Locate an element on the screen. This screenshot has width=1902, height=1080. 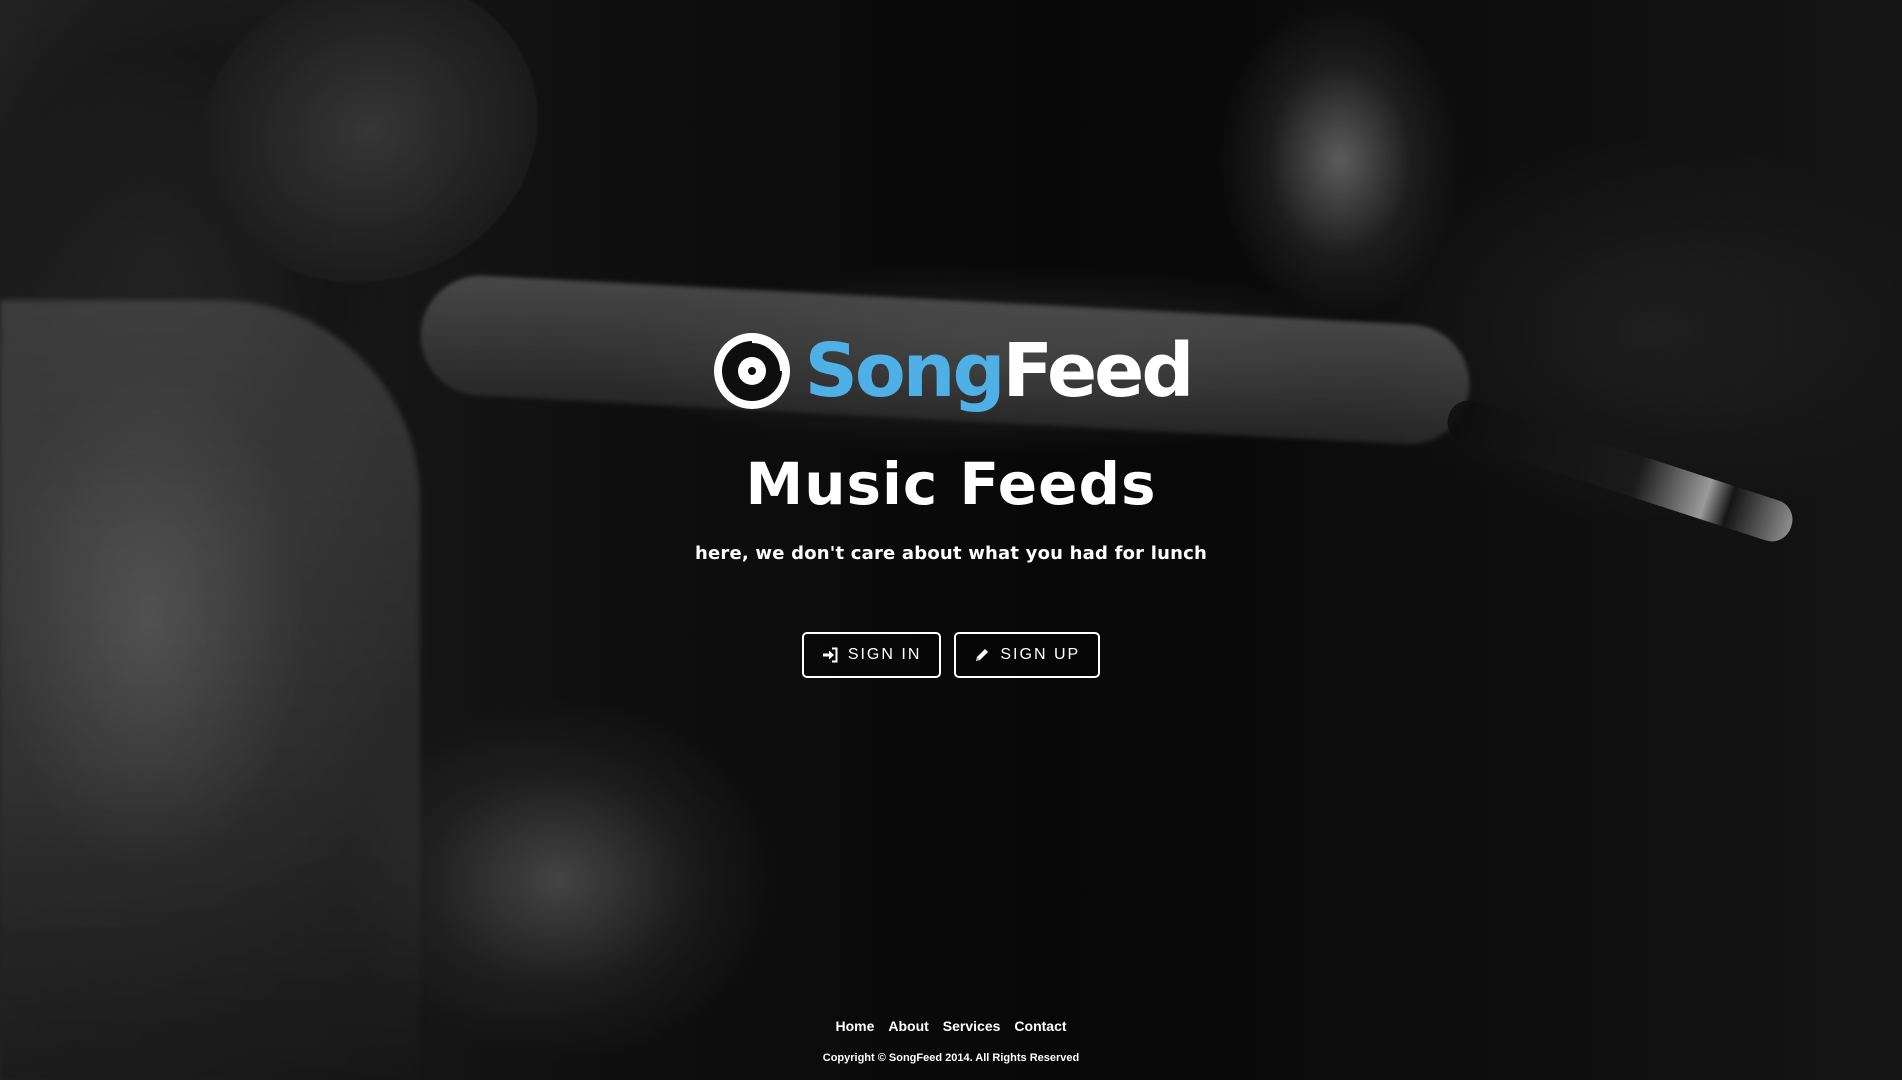
pencil-icon is located at coordinates (982, 655).